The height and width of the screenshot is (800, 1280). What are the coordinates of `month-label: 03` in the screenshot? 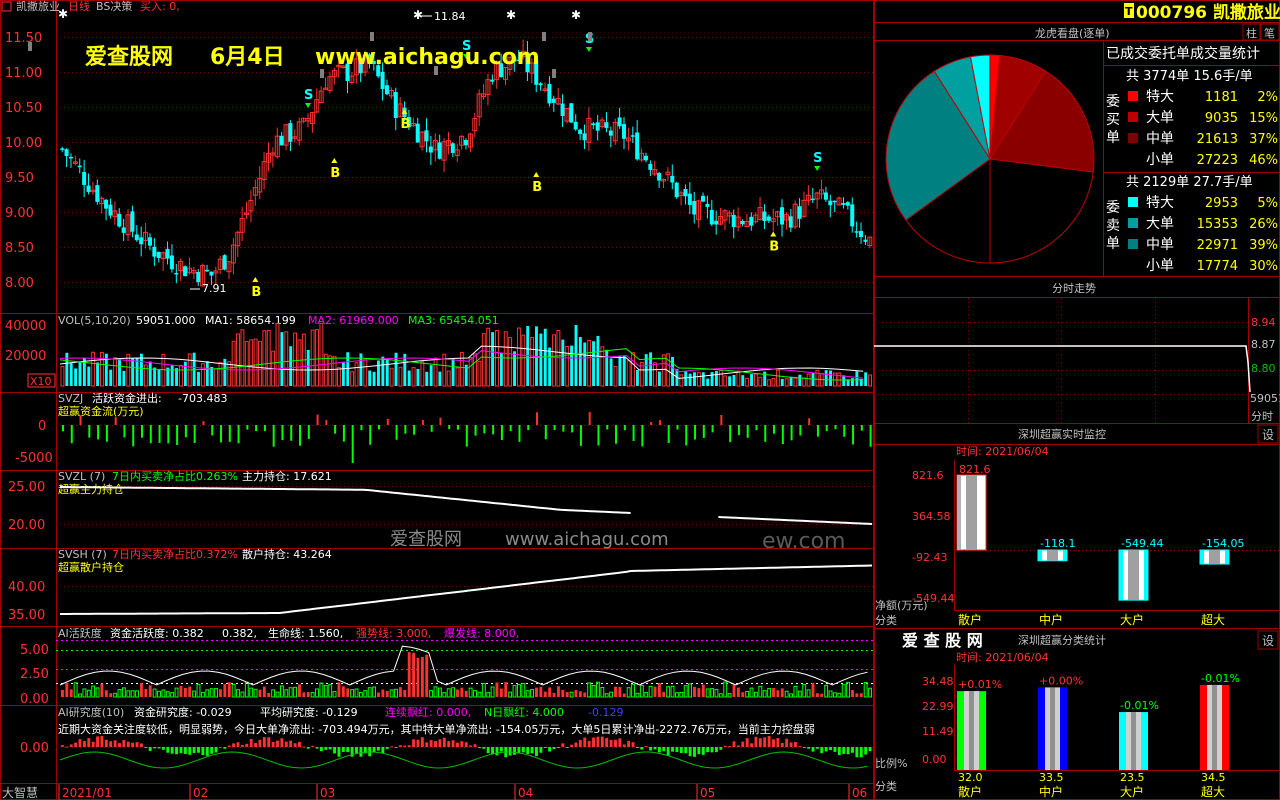 It's located at (327, 793).